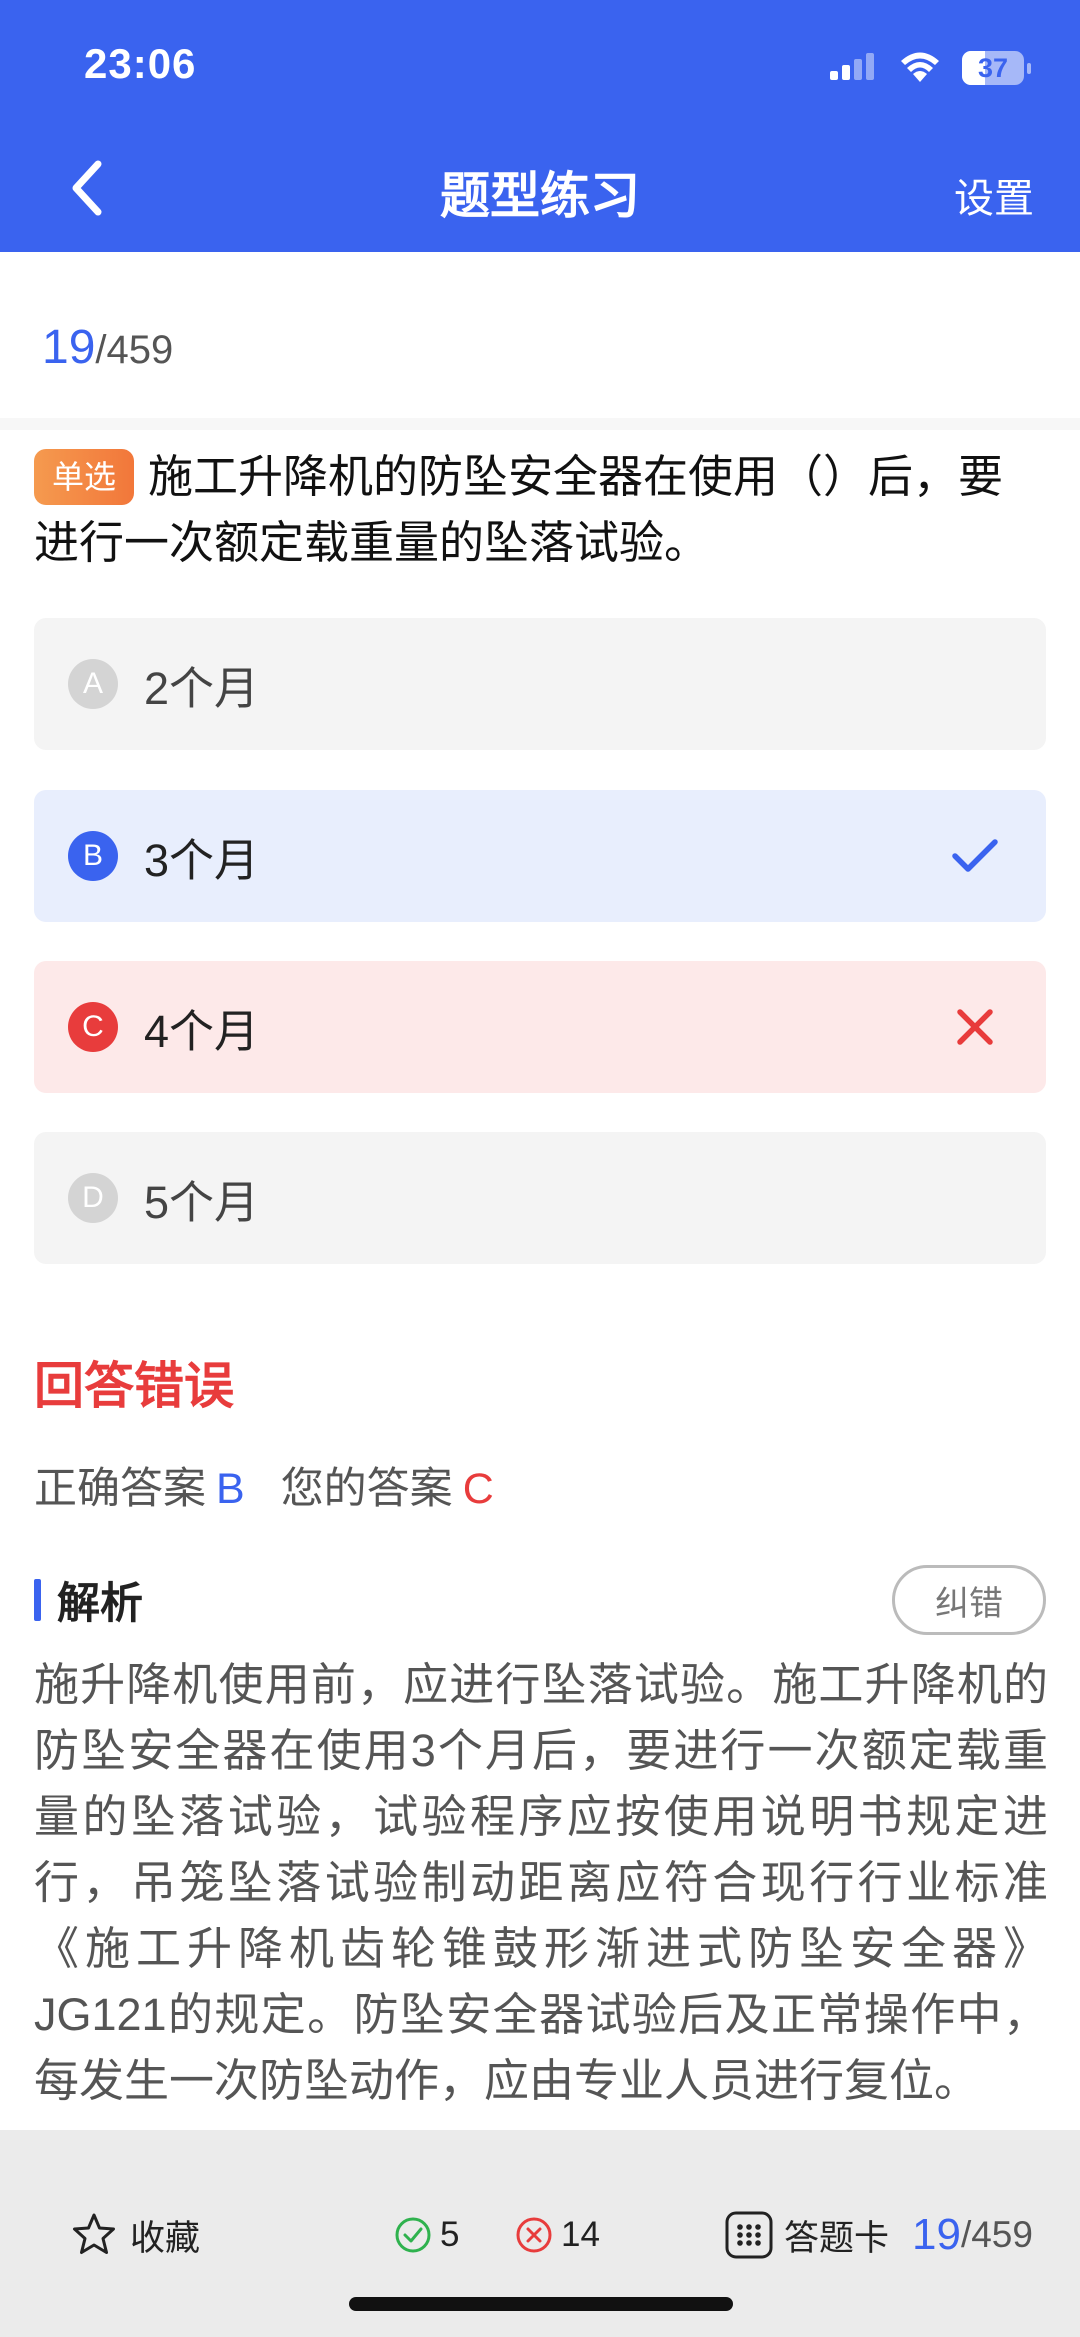  I want to click on correct-answer-value: B, so click(230, 1489).